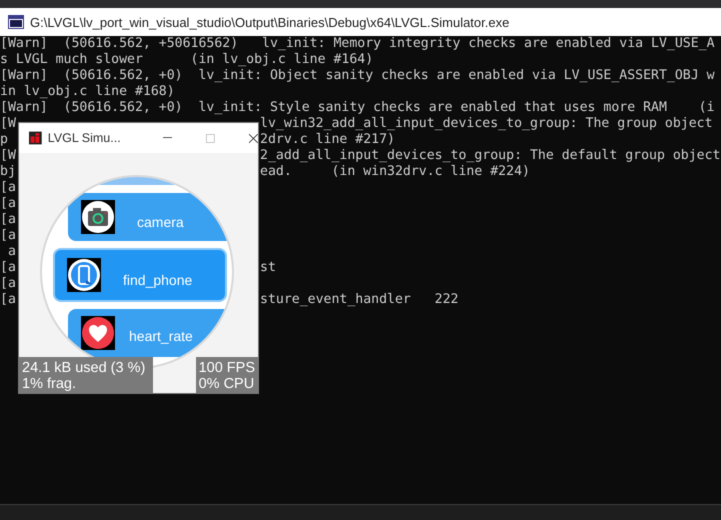  Describe the element at coordinates (357, 108) in the screenshot. I see `log-line: [Warn] (50616.562, +0) lv_init: Style sanity checks are enabled that uses more RAM (i` at that location.